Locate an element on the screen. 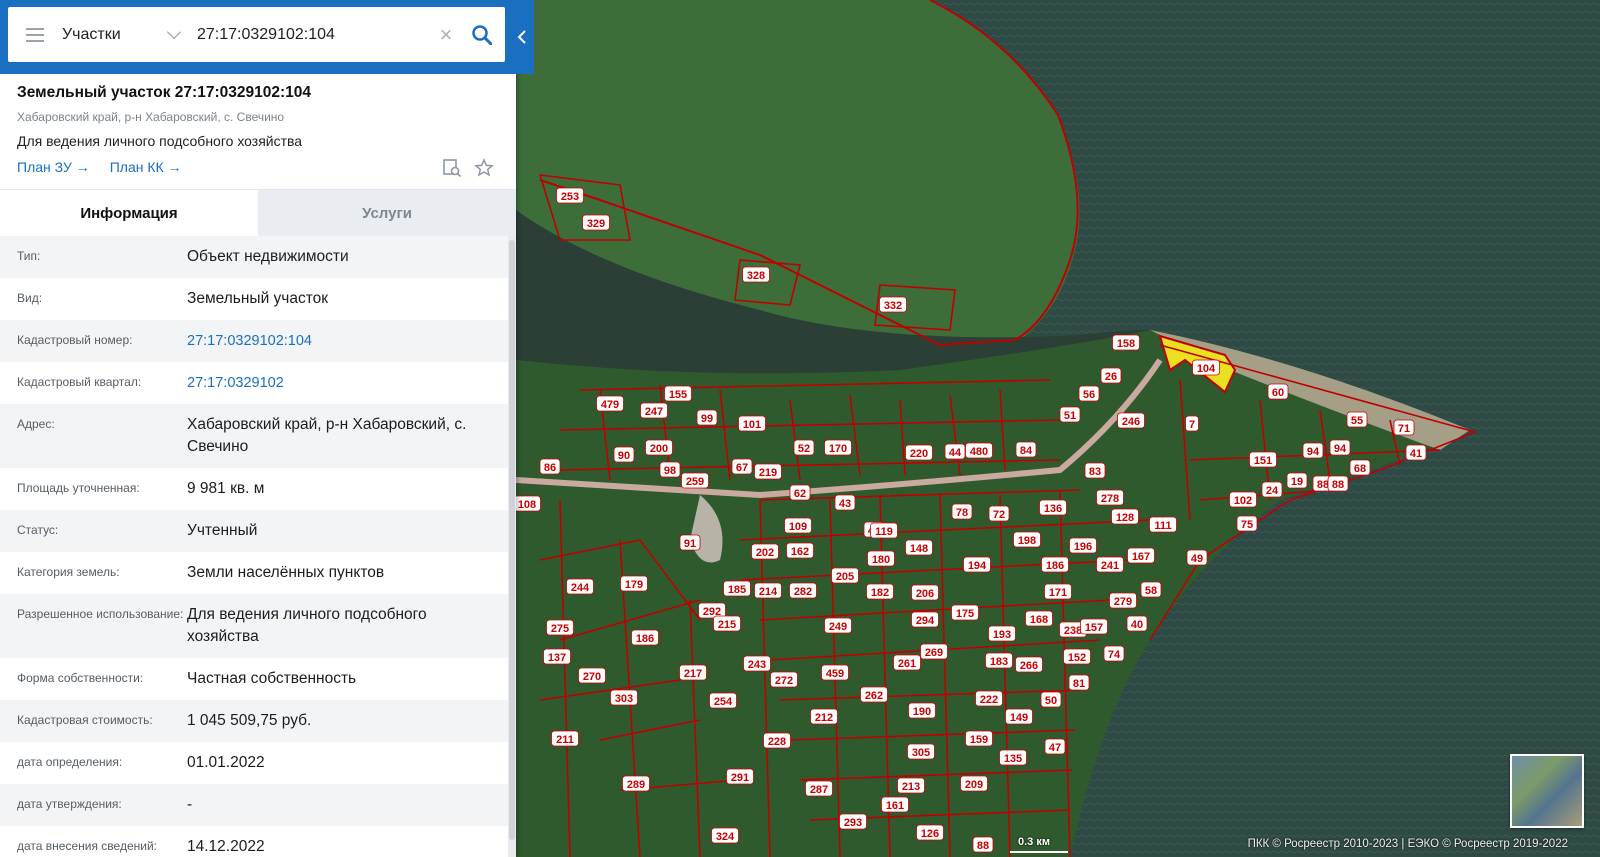 The height and width of the screenshot is (857, 1600). plan-kk-link: План КК → is located at coordinates (146, 167).